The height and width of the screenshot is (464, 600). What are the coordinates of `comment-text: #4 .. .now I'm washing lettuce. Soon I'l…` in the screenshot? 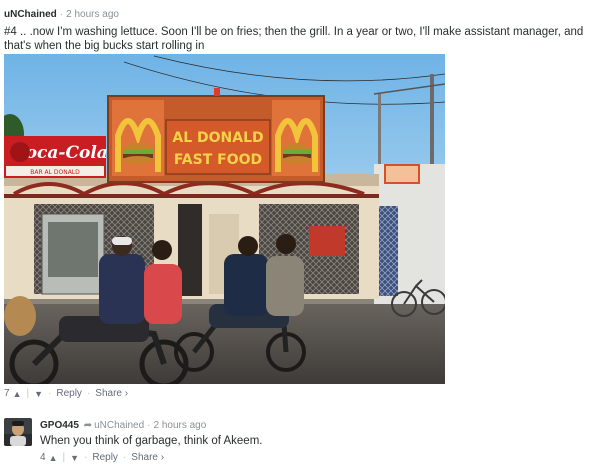 It's located at (294, 39).